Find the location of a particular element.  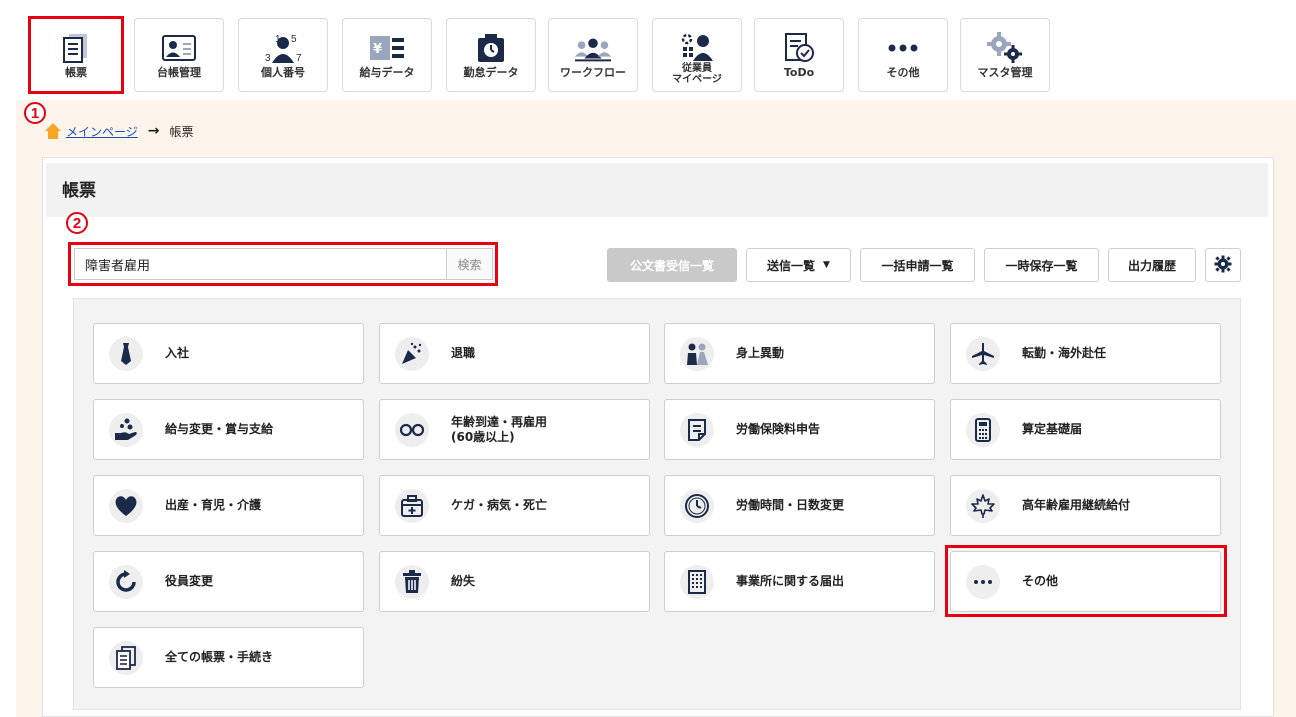

card-officer-change: 役員変更 is located at coordinates (228, 581).